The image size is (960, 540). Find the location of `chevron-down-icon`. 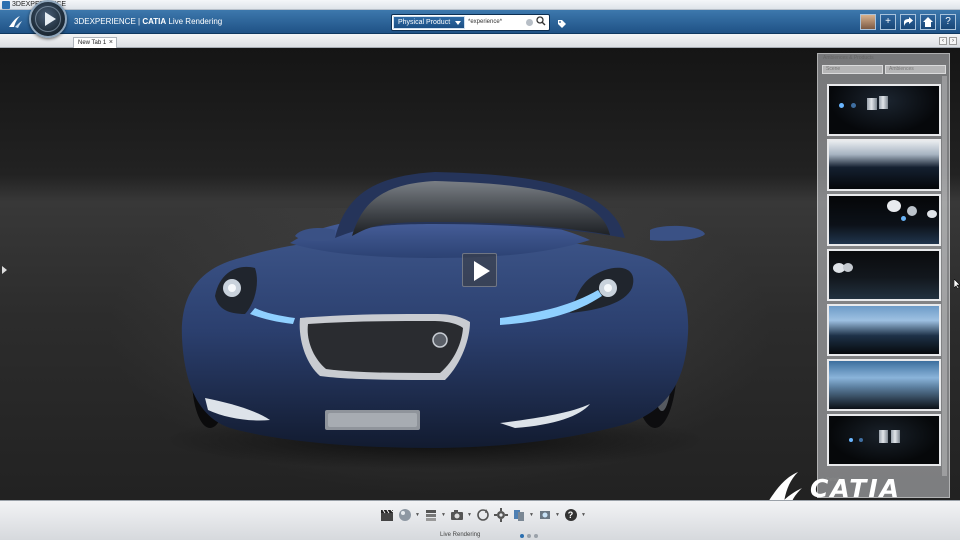

chevron-down-icon is located at coordinates (458, 23).